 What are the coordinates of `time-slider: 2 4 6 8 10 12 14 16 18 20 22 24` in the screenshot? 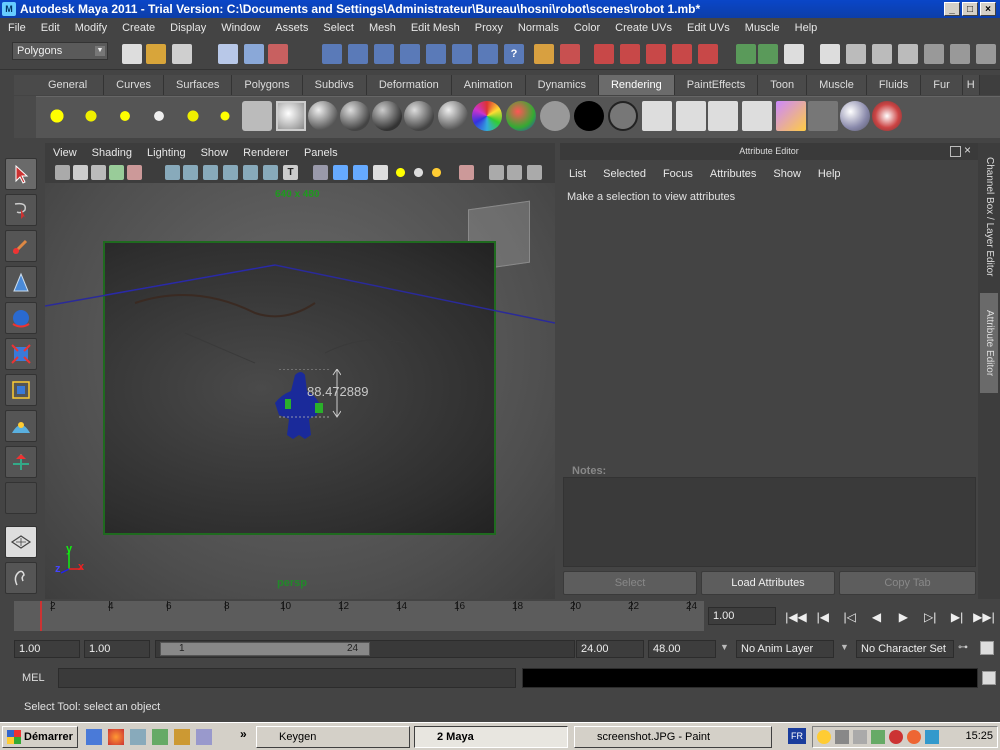 It's located at (359, 616).